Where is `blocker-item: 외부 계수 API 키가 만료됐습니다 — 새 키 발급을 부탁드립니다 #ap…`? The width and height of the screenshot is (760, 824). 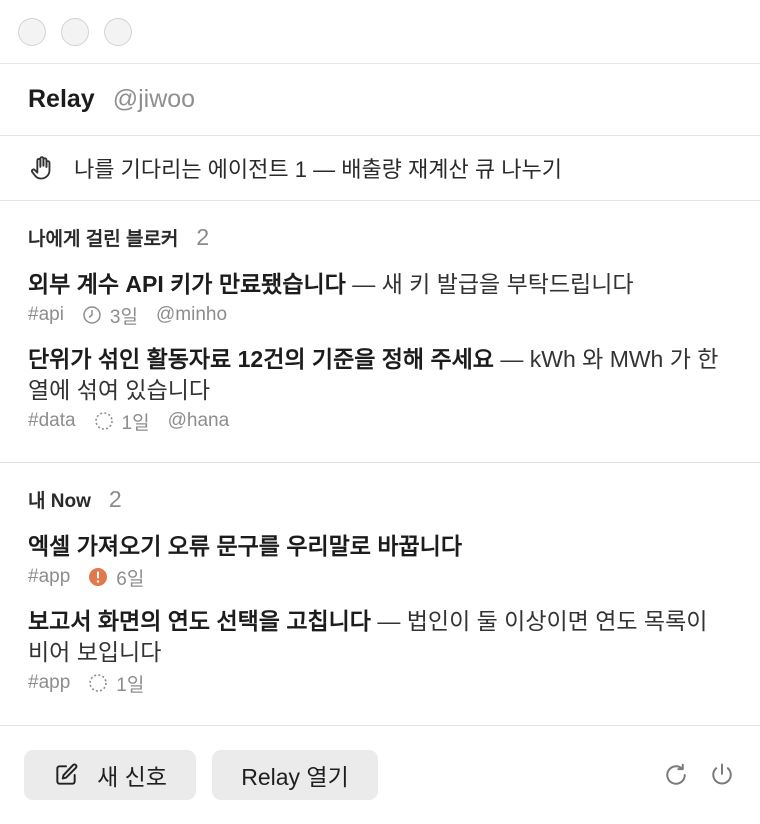 blocker-item: 외부 계수 API 키가 만료됐습니다 — 새 키 발급을 부탁드립니다 #ap… is located at coordinates (380, 298).